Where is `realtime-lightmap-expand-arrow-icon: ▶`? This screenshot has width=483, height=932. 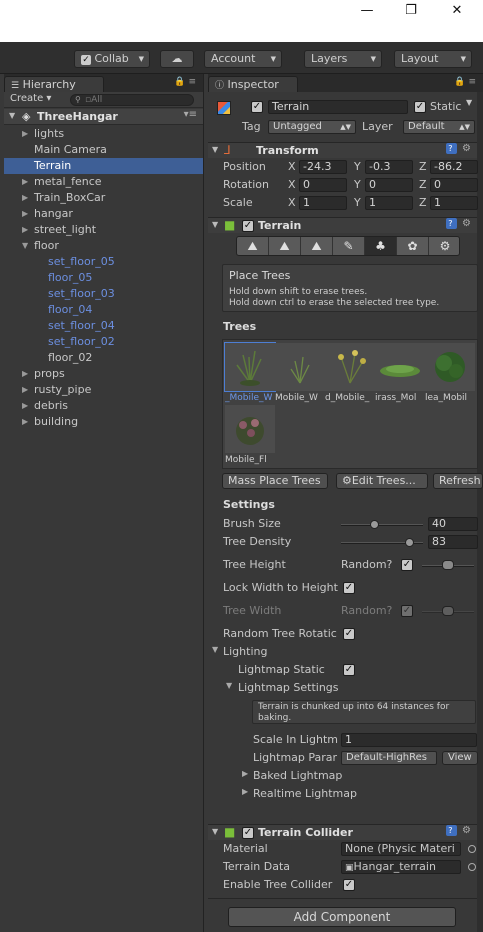
realtime-lightmap-expand-arrow-icon: ▶ is located at coordinates (245, 791).